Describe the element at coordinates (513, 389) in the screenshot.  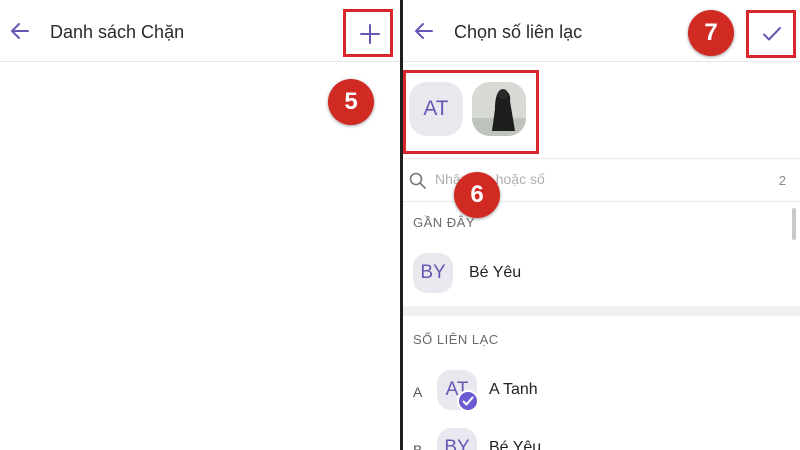
I see `contact-name: A Tanh` at that location.